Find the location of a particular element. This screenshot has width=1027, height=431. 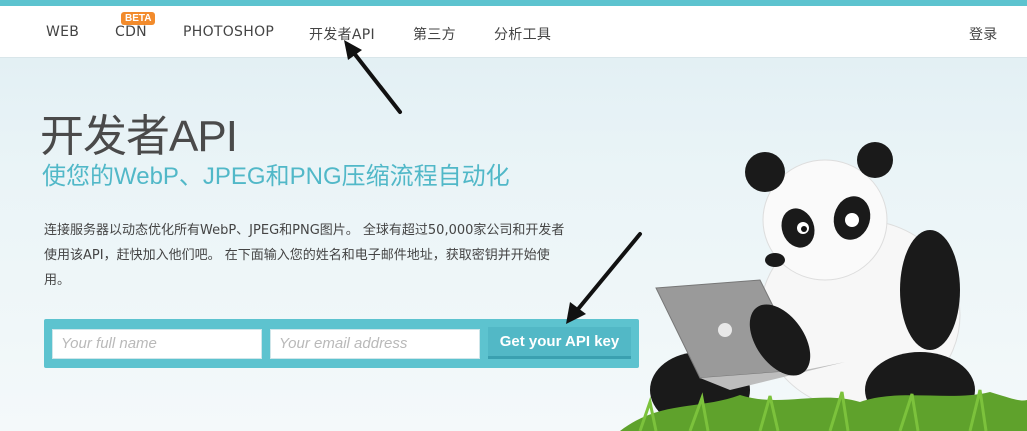

page-subtitle: 使您的WebP、JPEG和PNG压缩流程自动化 is located at coordinates (276, 176).